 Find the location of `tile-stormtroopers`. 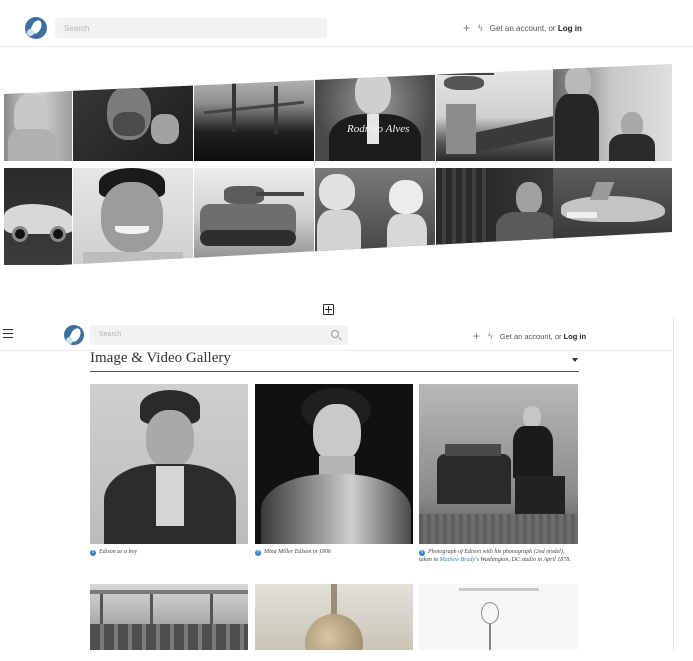

tile-stormtroopers is located at coordinates (375, 216).